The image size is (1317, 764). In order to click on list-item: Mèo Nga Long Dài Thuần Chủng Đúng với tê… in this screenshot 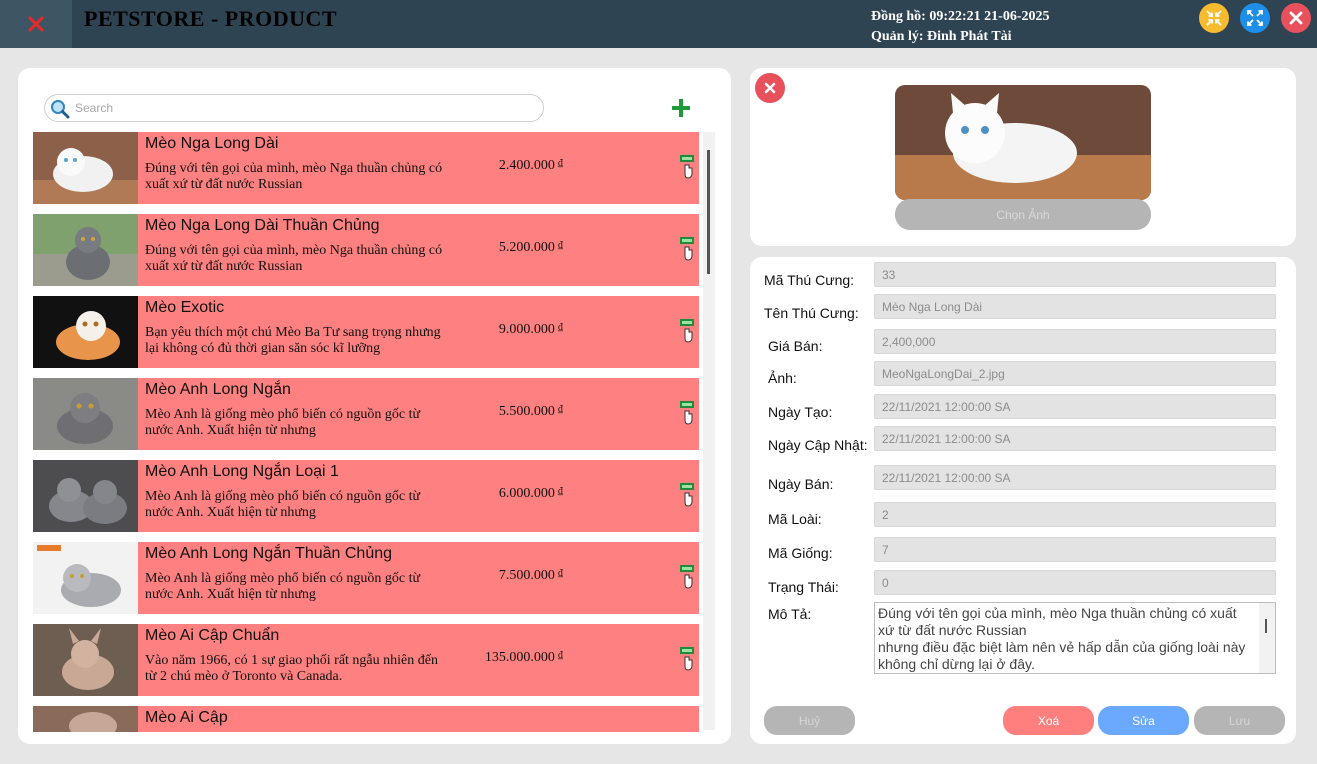, I will do `click(366, 250)`.